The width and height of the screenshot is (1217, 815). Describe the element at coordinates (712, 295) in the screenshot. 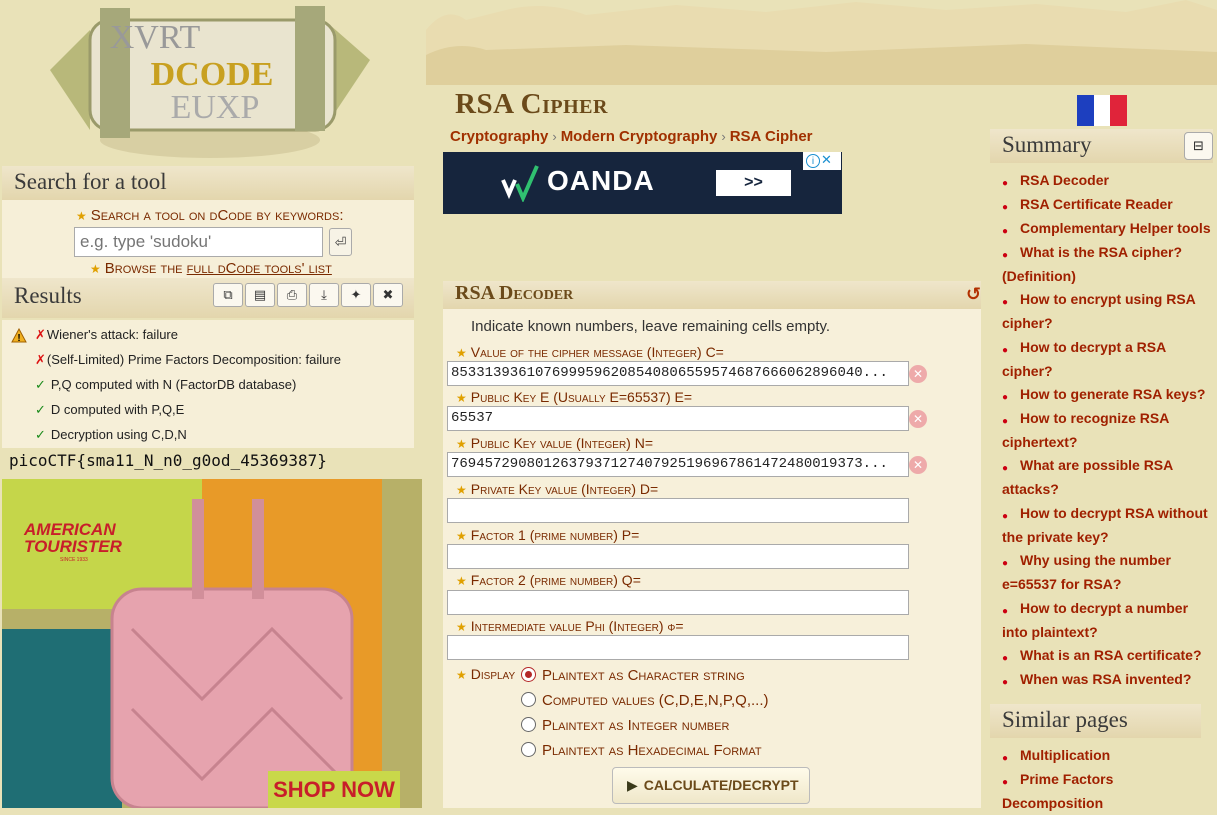

I see `decoder-panel-title: RSA Decoder` at that location.